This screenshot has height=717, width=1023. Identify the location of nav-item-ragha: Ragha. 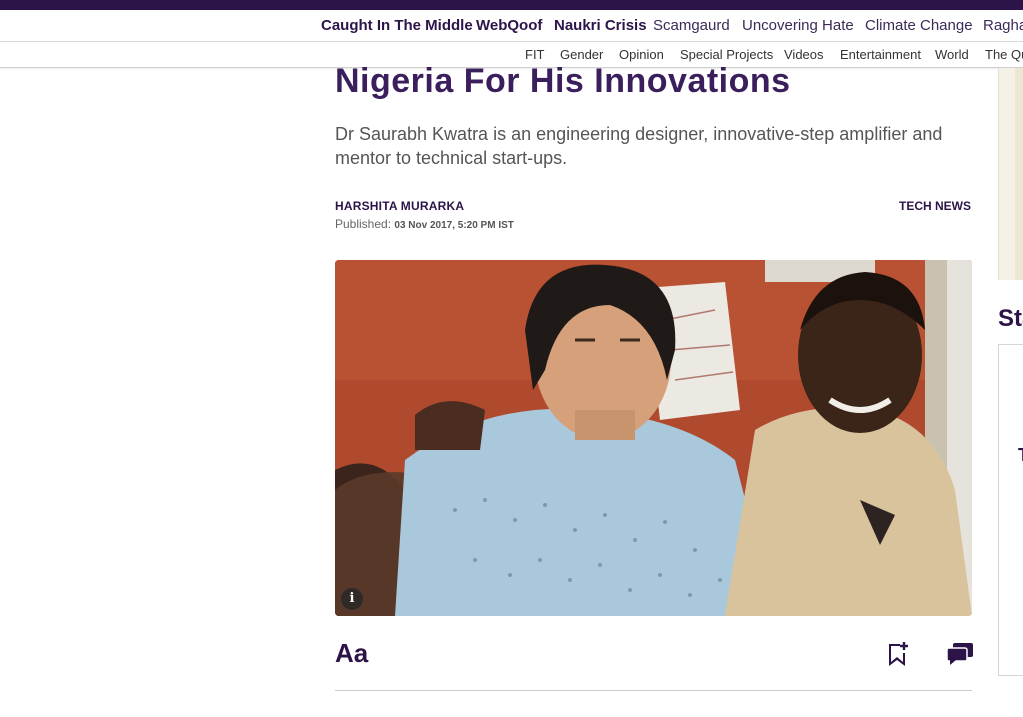
(1003, 25).